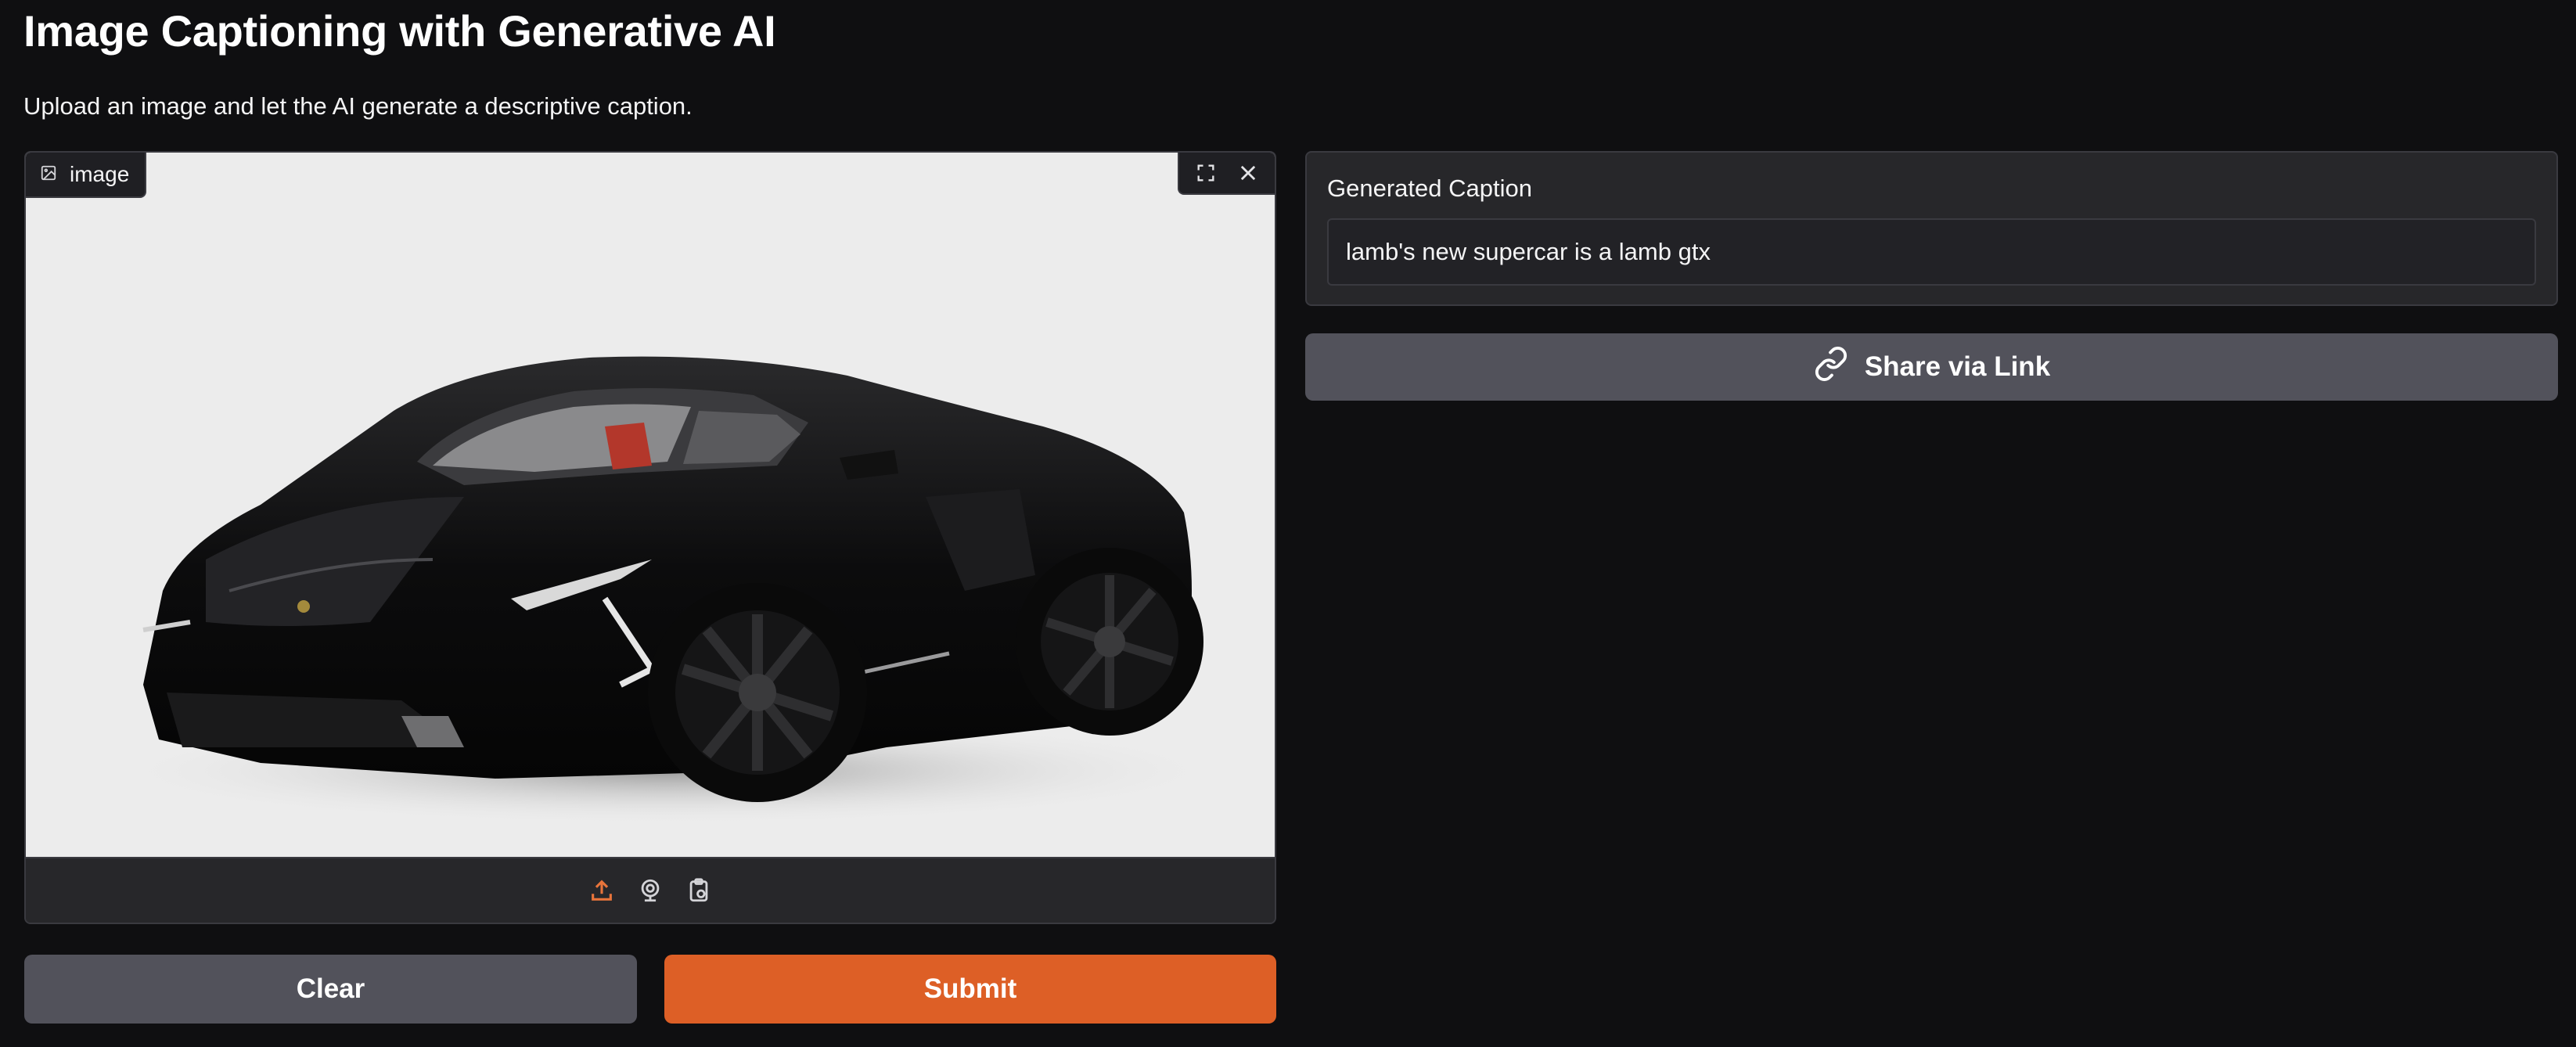 Image resolution: width=2576 pixels, height=1047 pixels. What do you see at coordinates (399, 31) in the screenshot?
I see `page-title: Image Captioning with Generative AI` at bounding box center [399, 31].